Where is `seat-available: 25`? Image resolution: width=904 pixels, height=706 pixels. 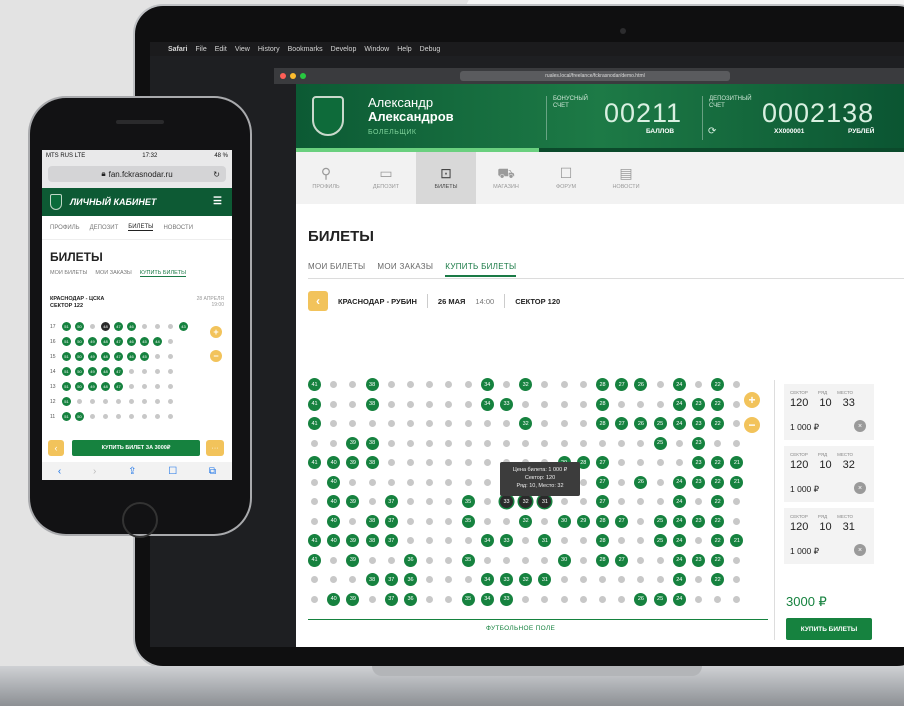 seat-available: 25 is located at coordinates (660, 521).